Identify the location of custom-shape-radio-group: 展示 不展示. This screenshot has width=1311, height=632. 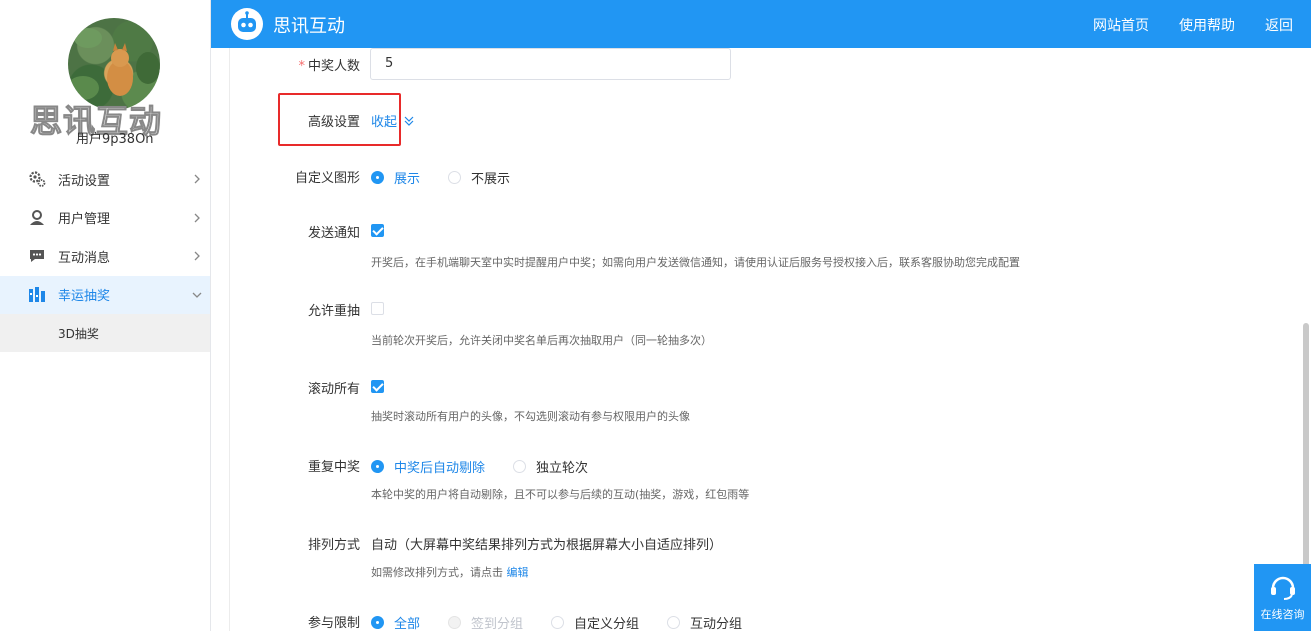
(454, 177).